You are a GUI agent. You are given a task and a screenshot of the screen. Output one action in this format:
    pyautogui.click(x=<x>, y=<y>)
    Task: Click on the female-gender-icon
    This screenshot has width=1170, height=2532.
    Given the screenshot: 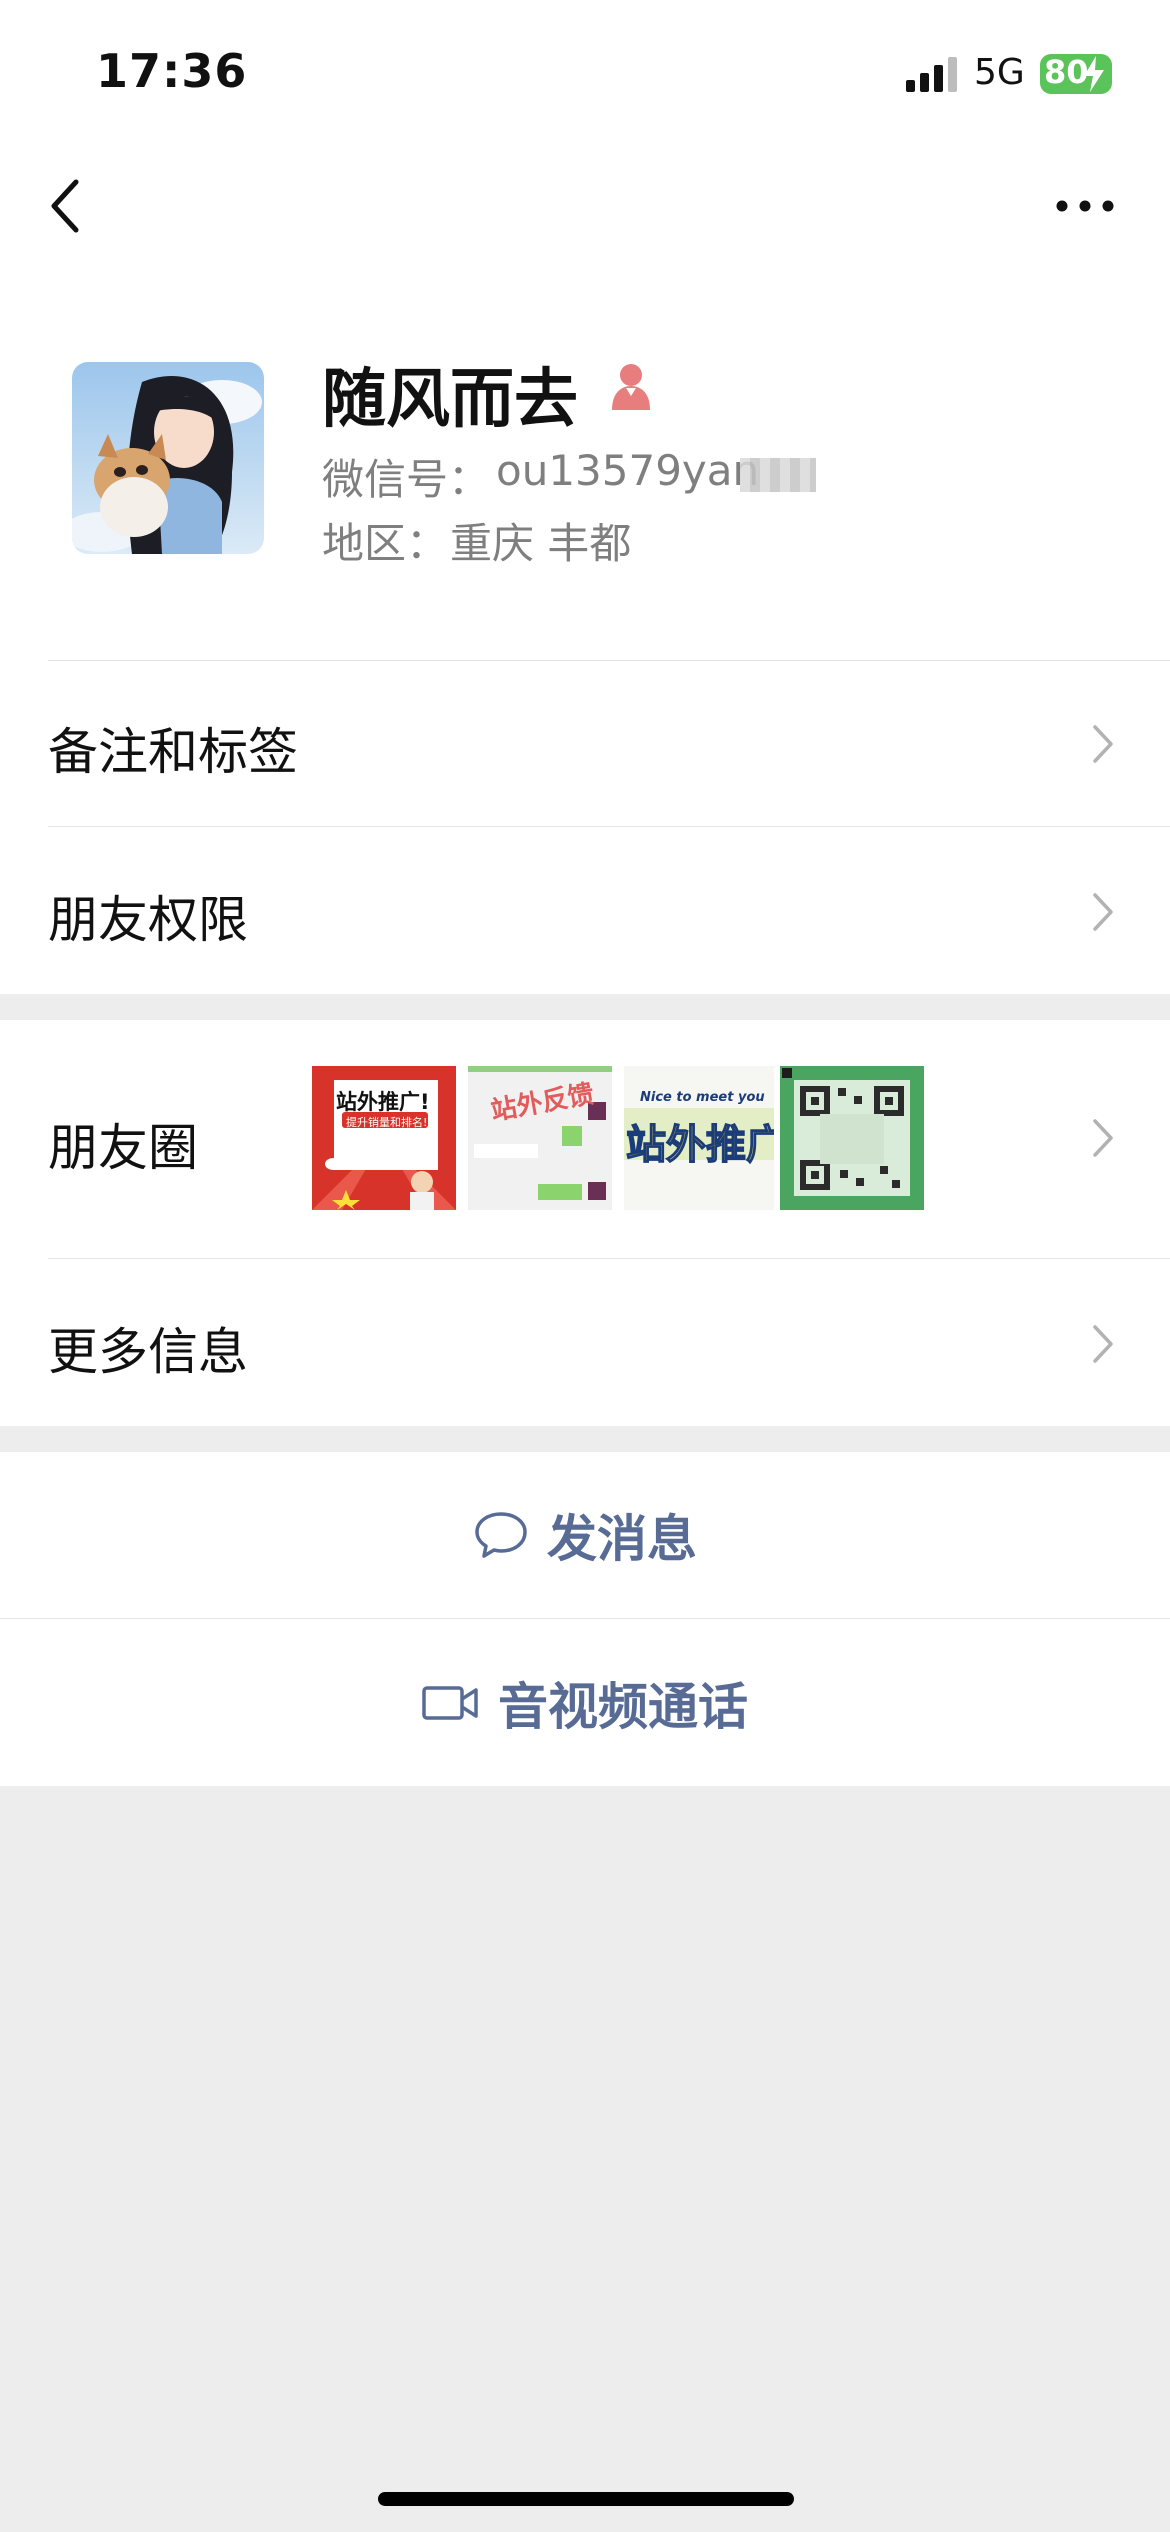 What is the action you would take?
    pyautogui.click(x=631, y=387)
    